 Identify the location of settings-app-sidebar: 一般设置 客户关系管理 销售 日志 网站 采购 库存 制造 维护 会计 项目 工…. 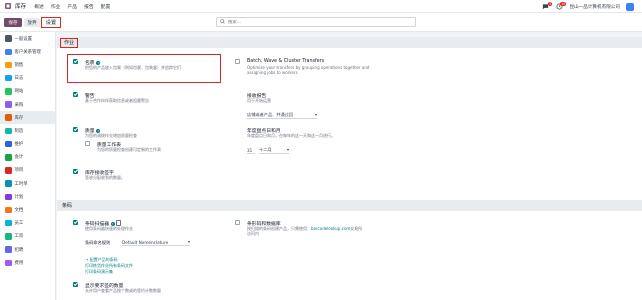
(28, 166).